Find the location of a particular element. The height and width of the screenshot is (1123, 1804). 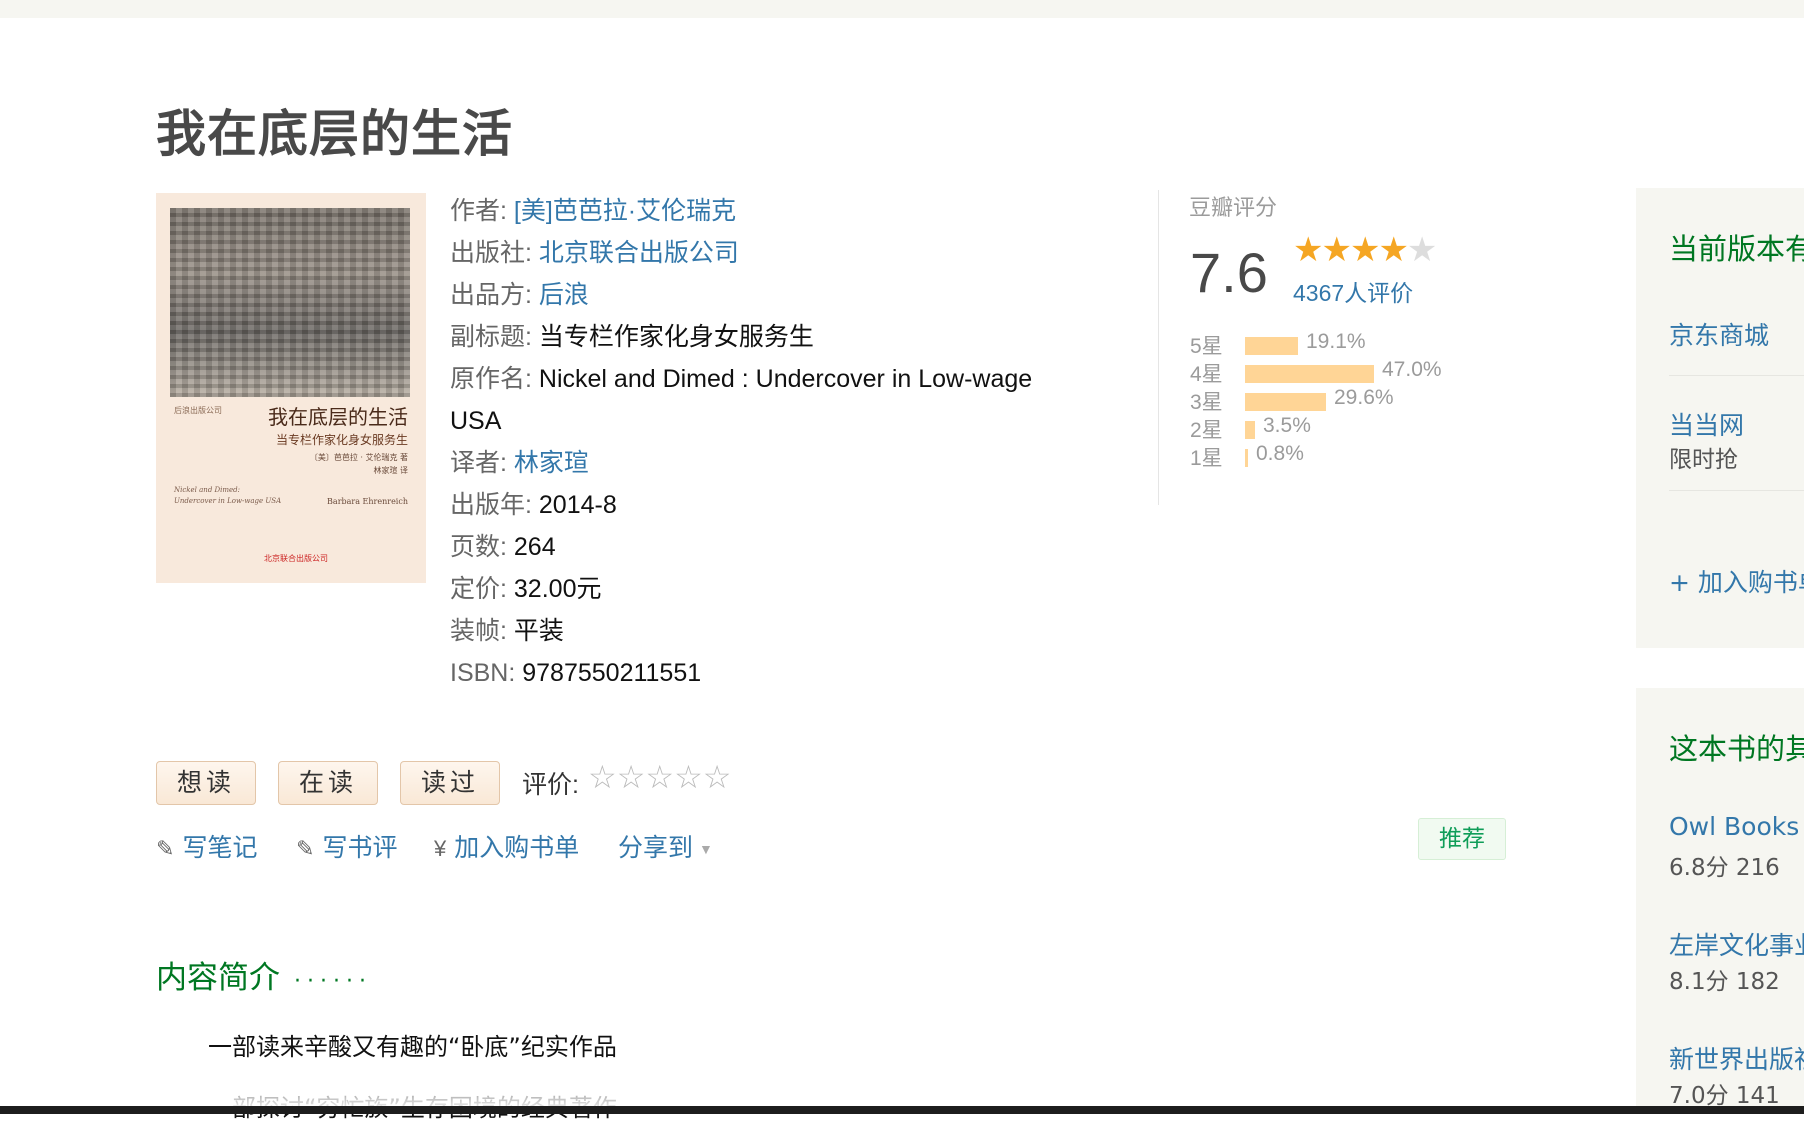

cover-title: 我在底层的生活 is located at coordinates (338, 417).